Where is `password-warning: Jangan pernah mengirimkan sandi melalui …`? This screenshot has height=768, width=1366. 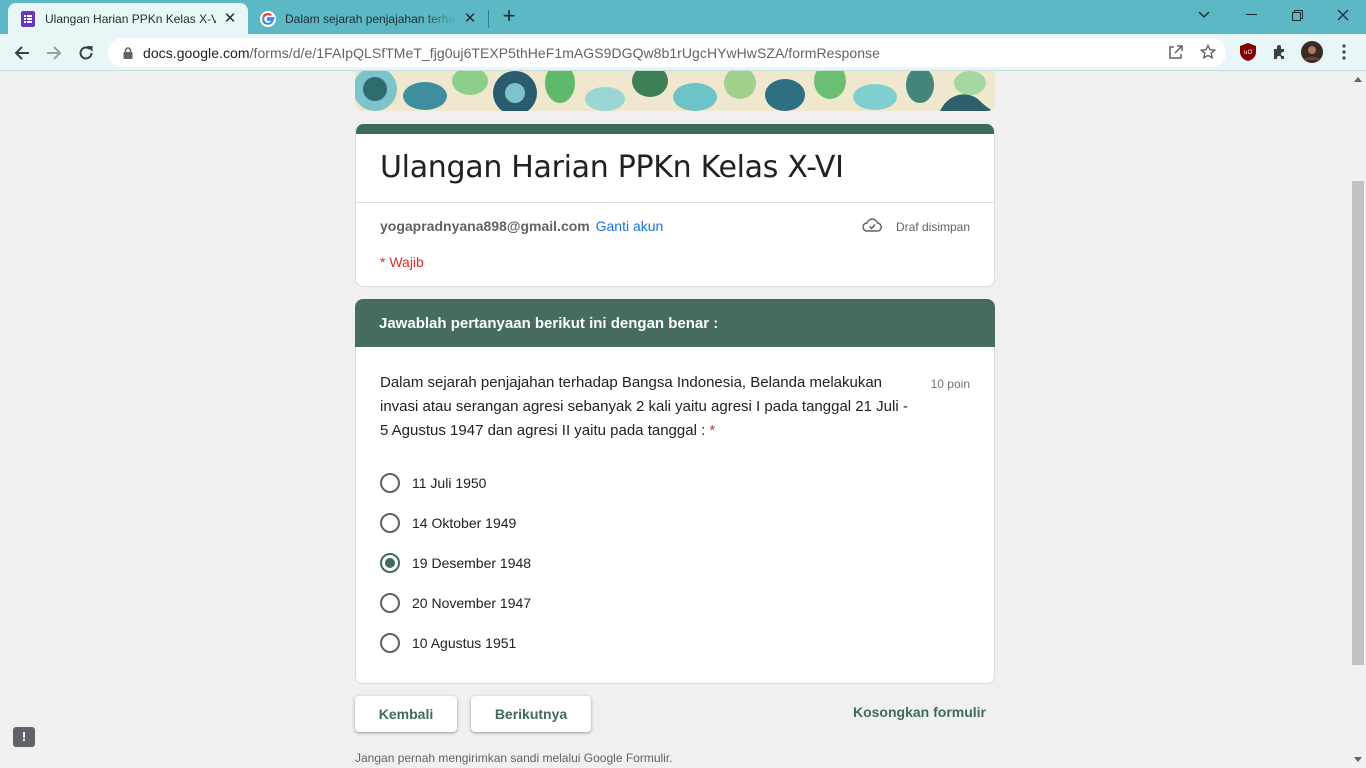 password-warning: Jangan pernah mengirimkan sandi melalui … is located at coordinates (514, 758).